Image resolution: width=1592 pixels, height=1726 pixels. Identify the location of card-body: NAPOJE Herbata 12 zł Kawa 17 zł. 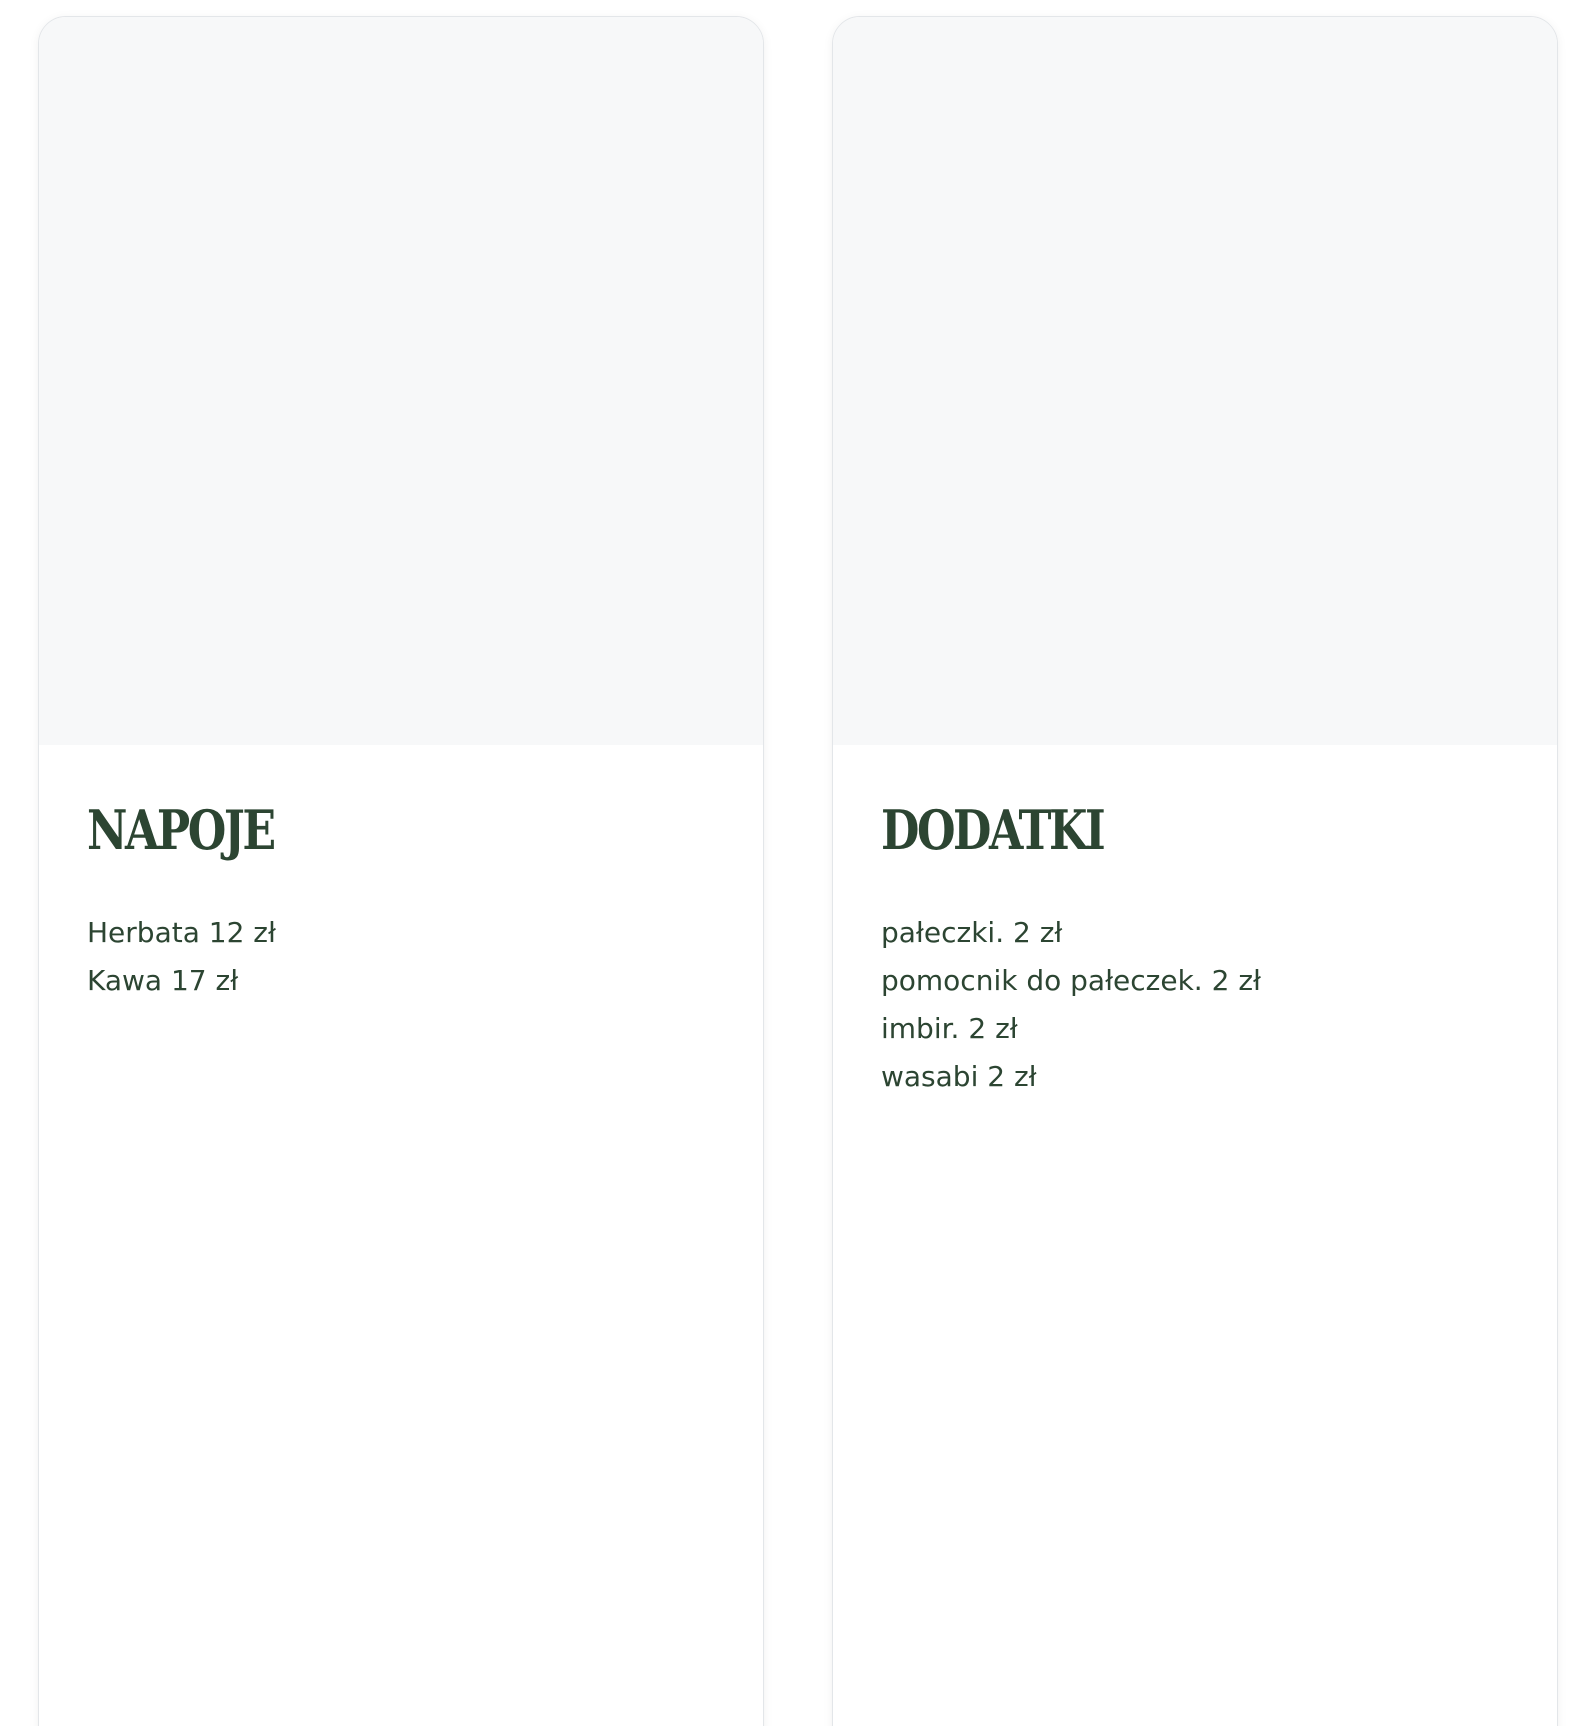
(401, 875).